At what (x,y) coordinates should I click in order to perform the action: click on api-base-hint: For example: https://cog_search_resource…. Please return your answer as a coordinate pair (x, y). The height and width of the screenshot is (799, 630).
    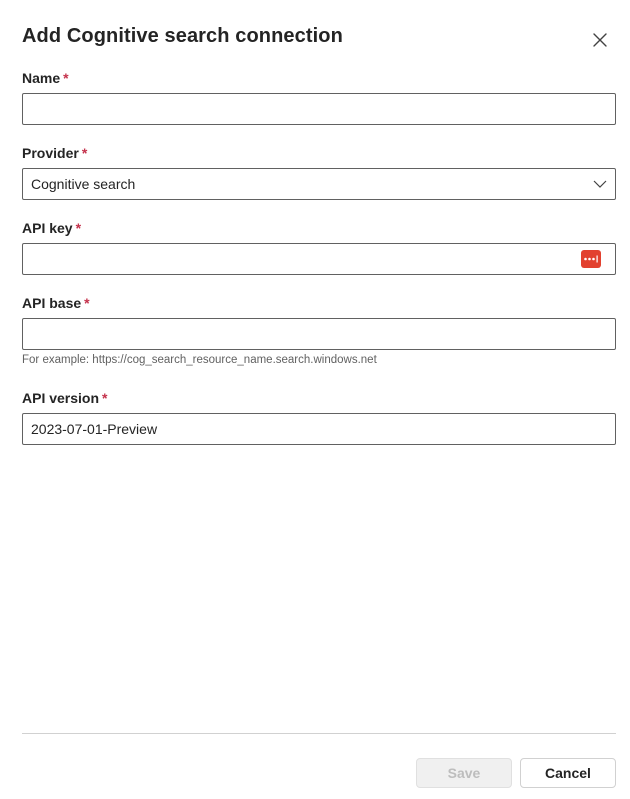
    Looking at the image, I should click on (199, 360).